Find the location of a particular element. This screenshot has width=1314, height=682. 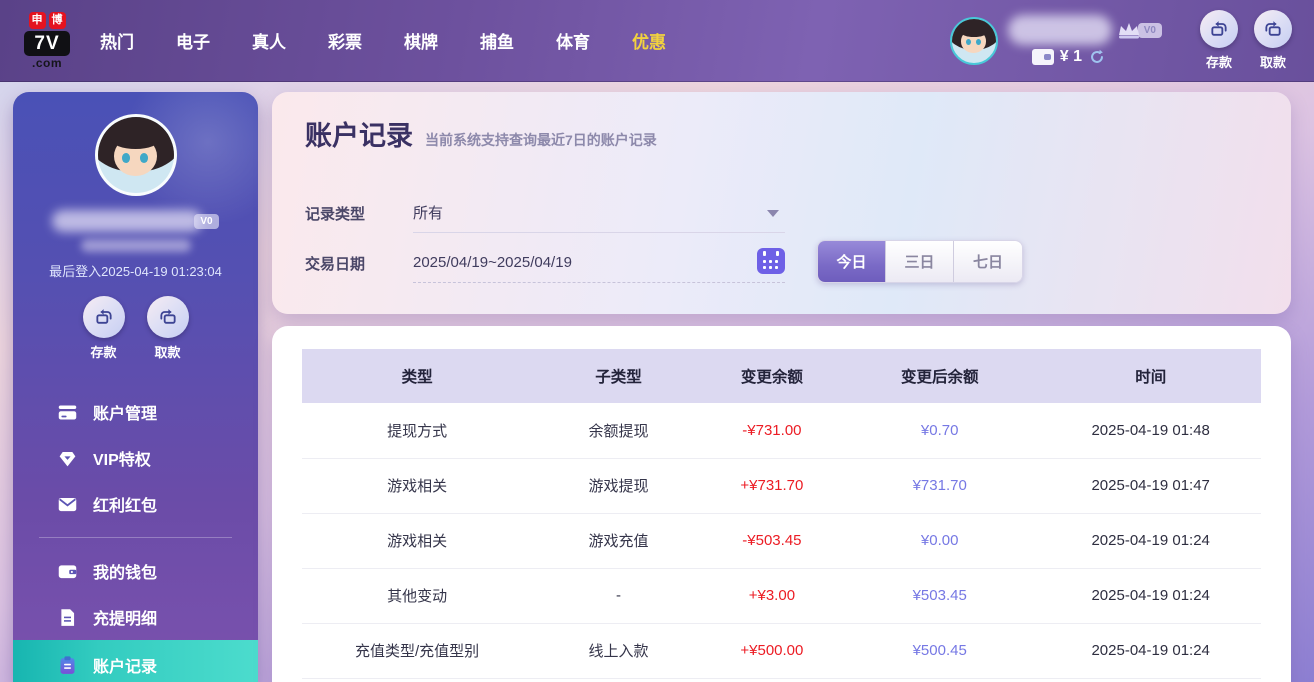

sidebar-item-3: 我的钱包 is located at coordinates (135, 571).